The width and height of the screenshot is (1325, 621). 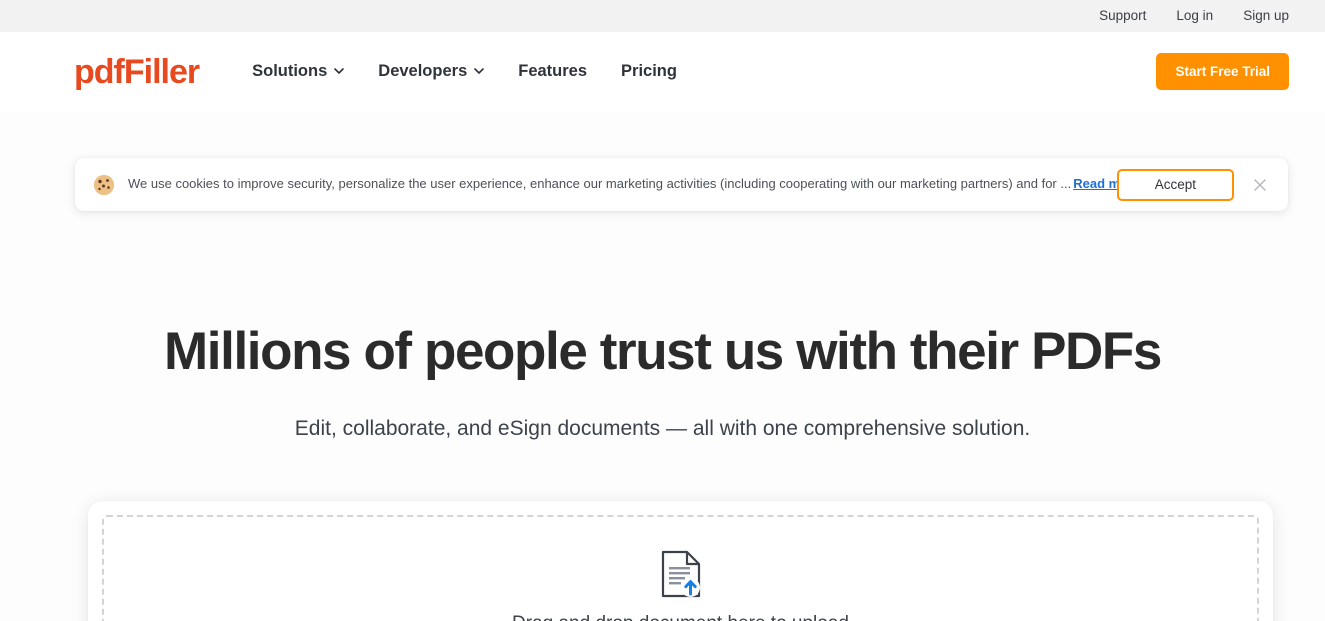 I want to click on nav-item-developers: Developers, so click(x=431, y=71).